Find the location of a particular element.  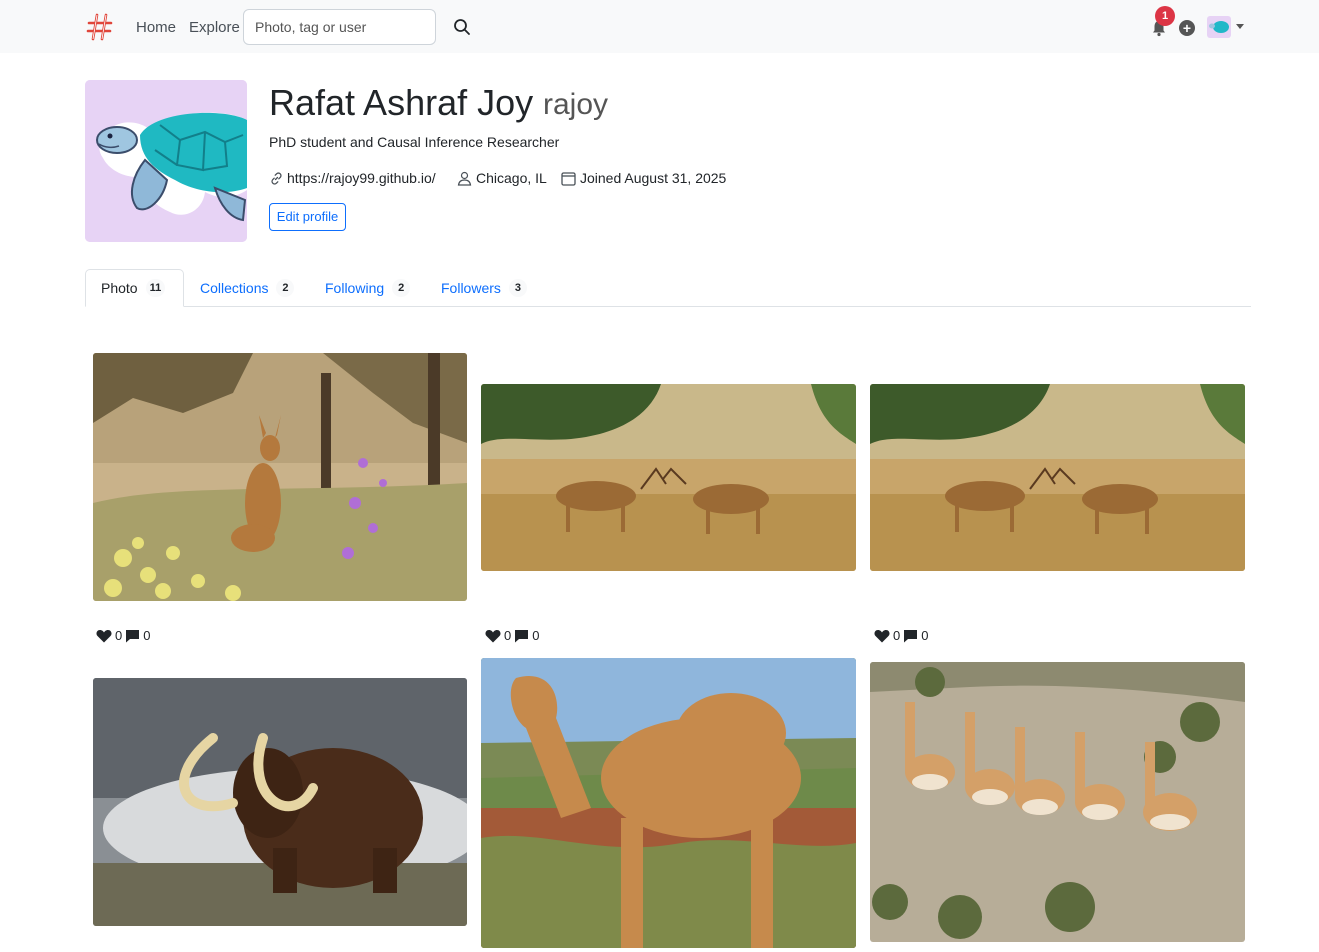

tab-photo: Photo 11 is located at coordinates (134, 288).